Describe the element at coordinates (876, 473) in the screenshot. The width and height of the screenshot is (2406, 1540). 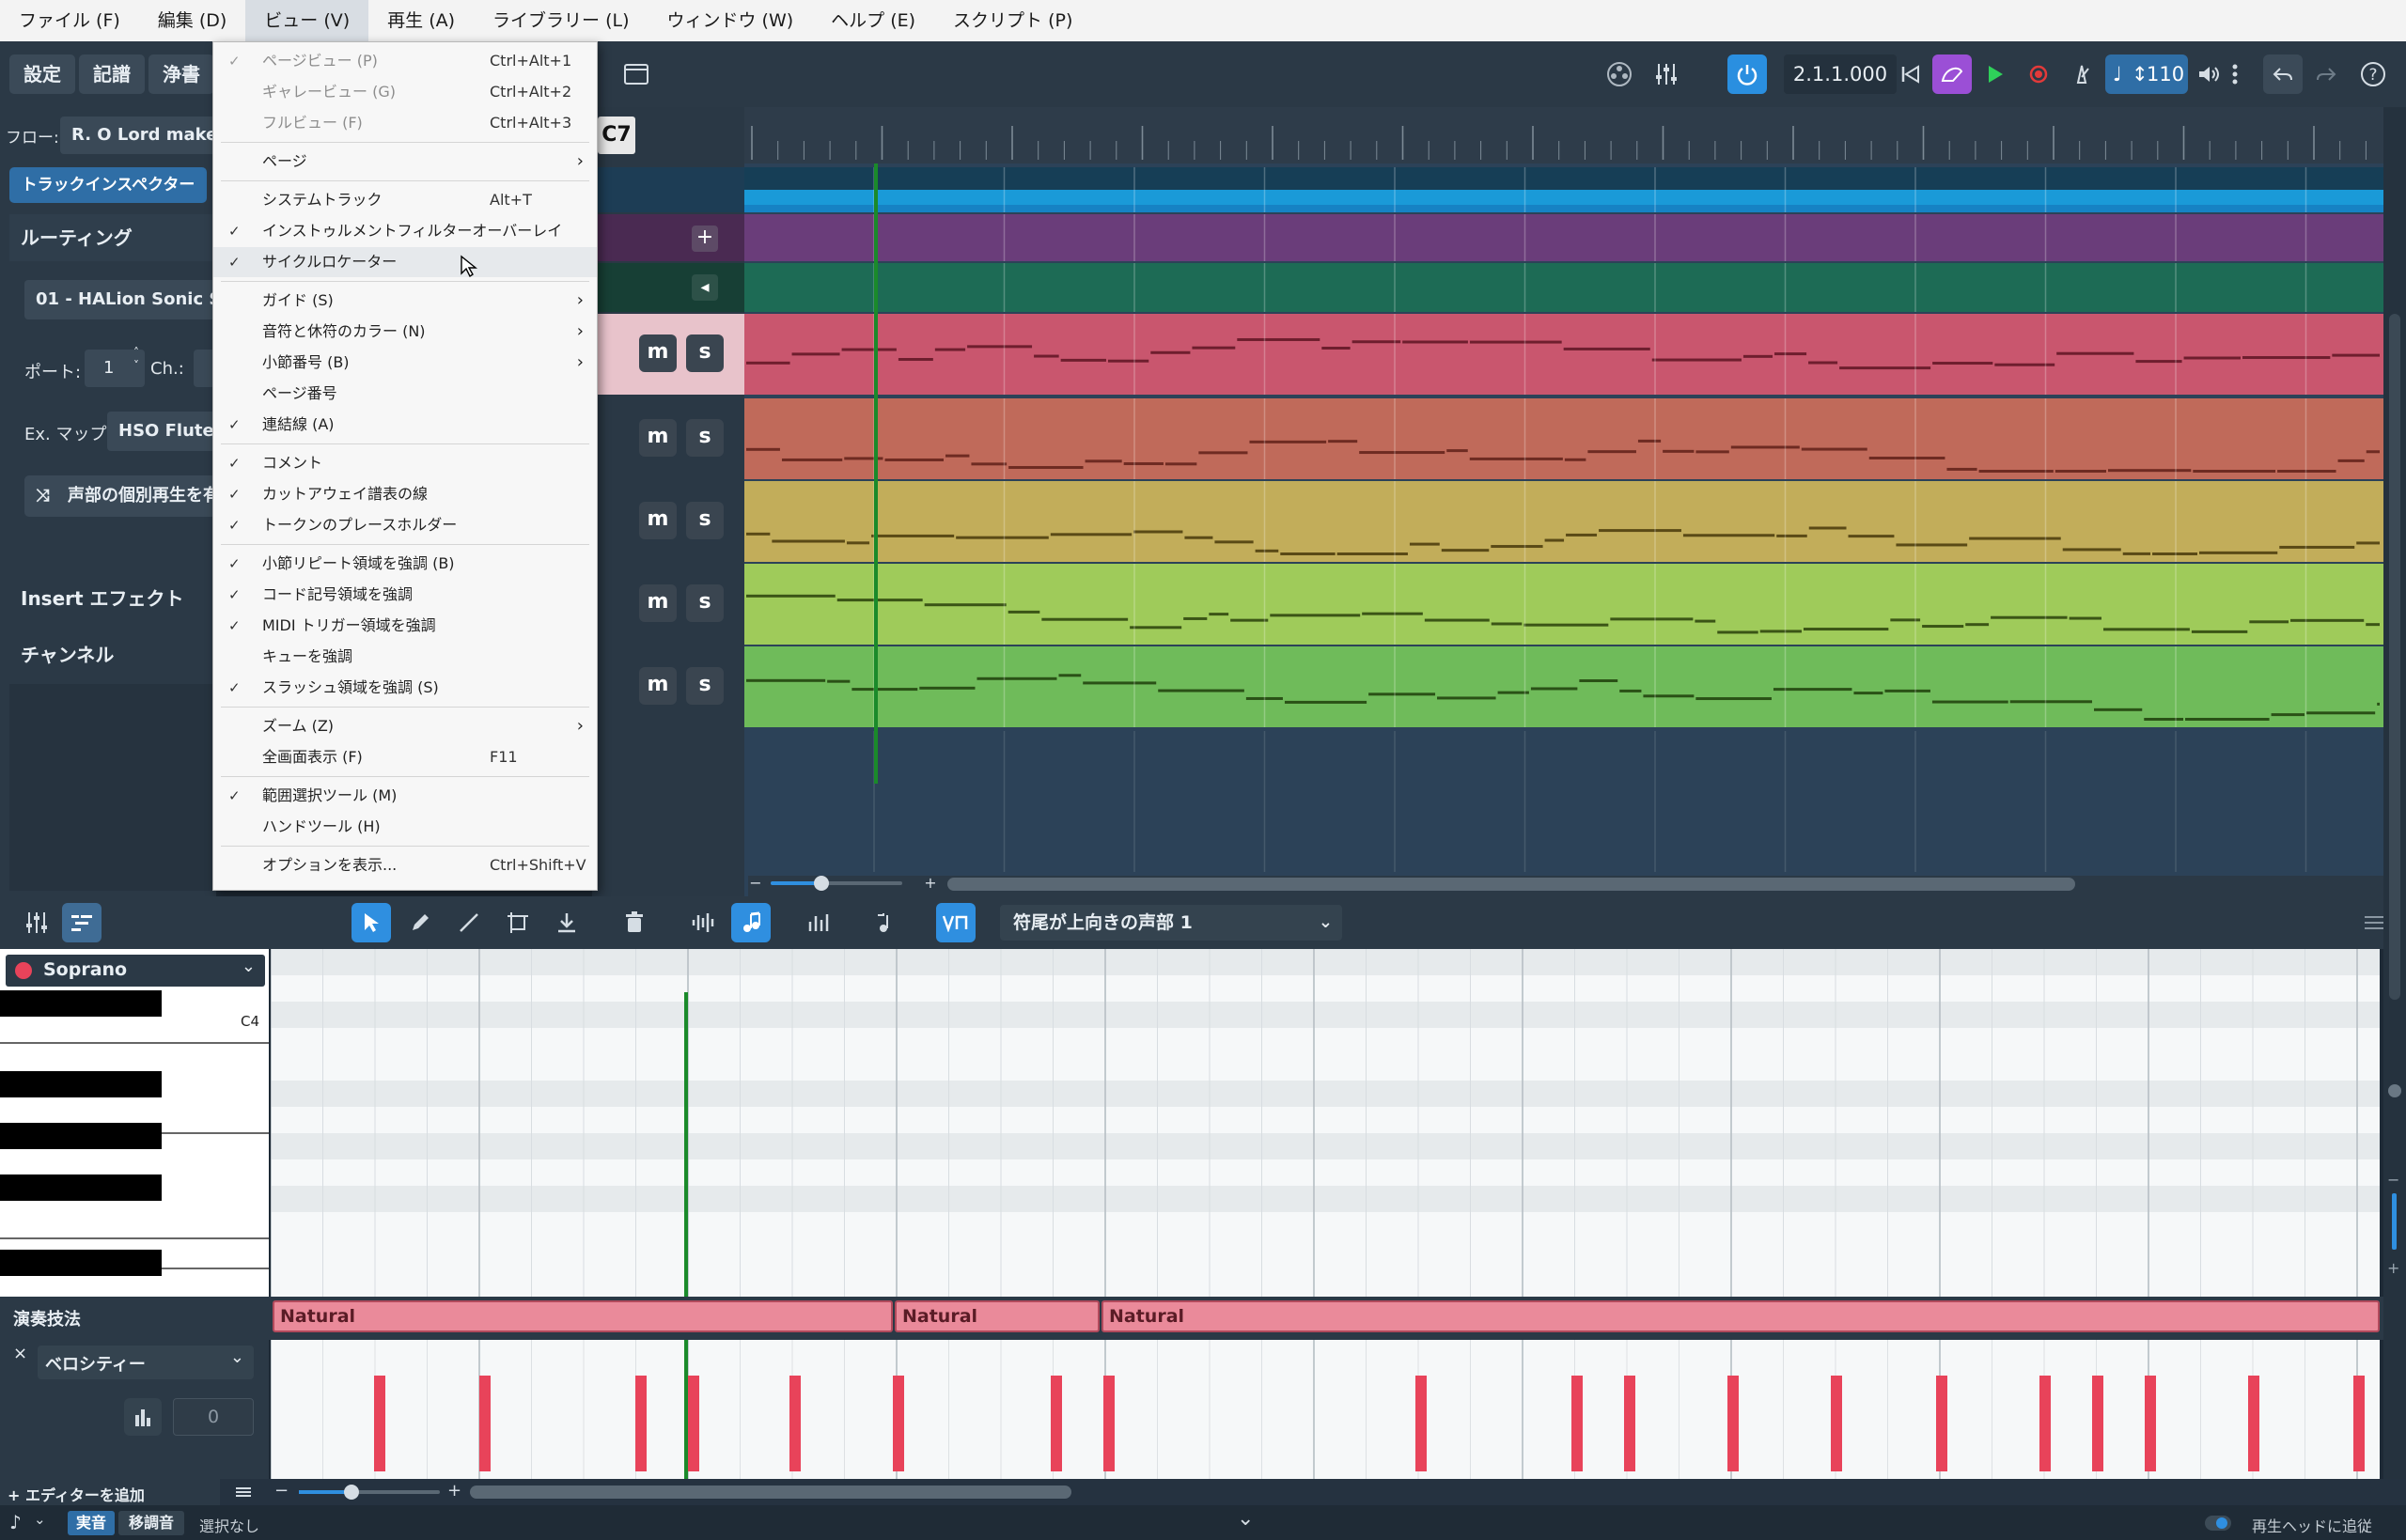
I see `playhead` at that location.